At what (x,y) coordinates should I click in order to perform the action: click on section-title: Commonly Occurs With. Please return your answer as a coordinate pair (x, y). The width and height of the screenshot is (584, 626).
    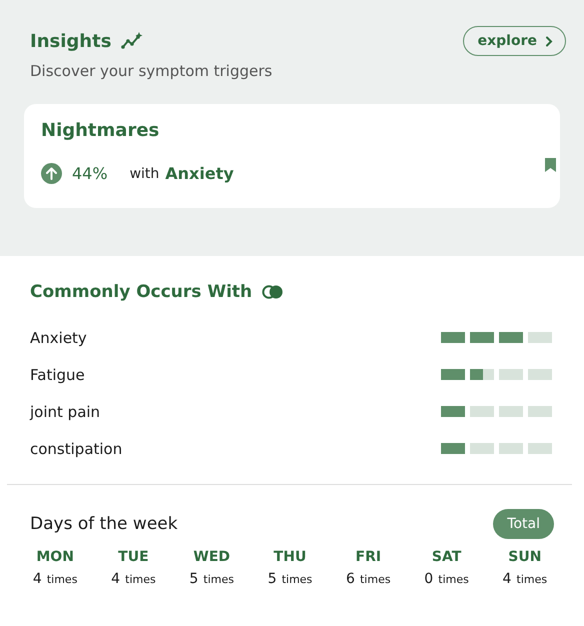
    Looking at the image, I should click on (141, 292).